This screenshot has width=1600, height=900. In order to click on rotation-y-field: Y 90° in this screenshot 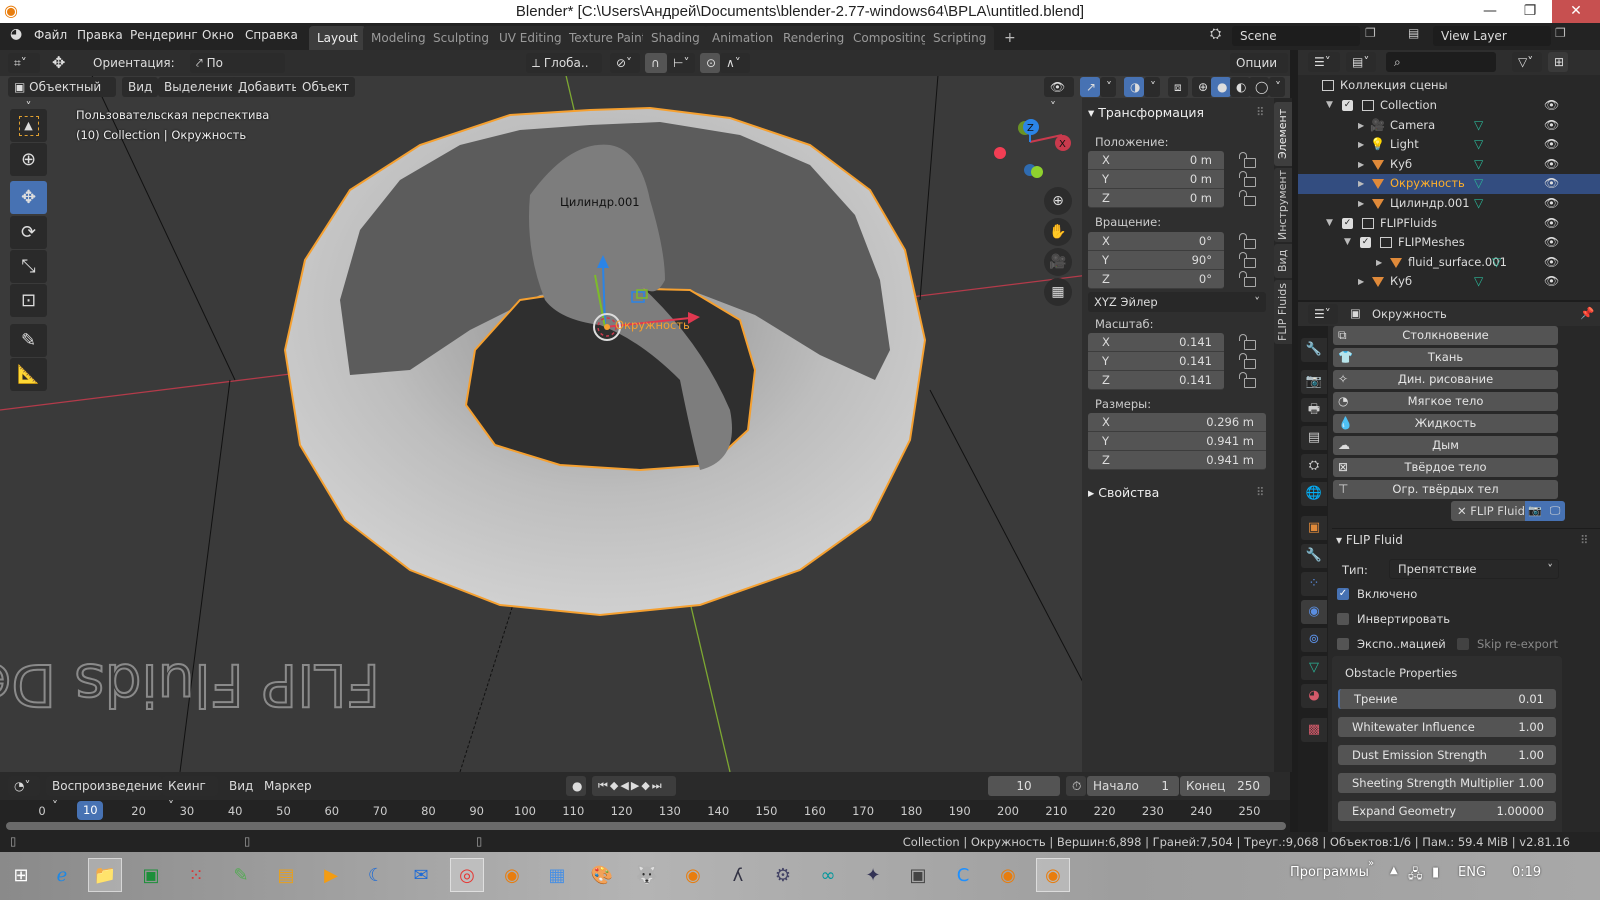, I will do `click(1156, 260)`.